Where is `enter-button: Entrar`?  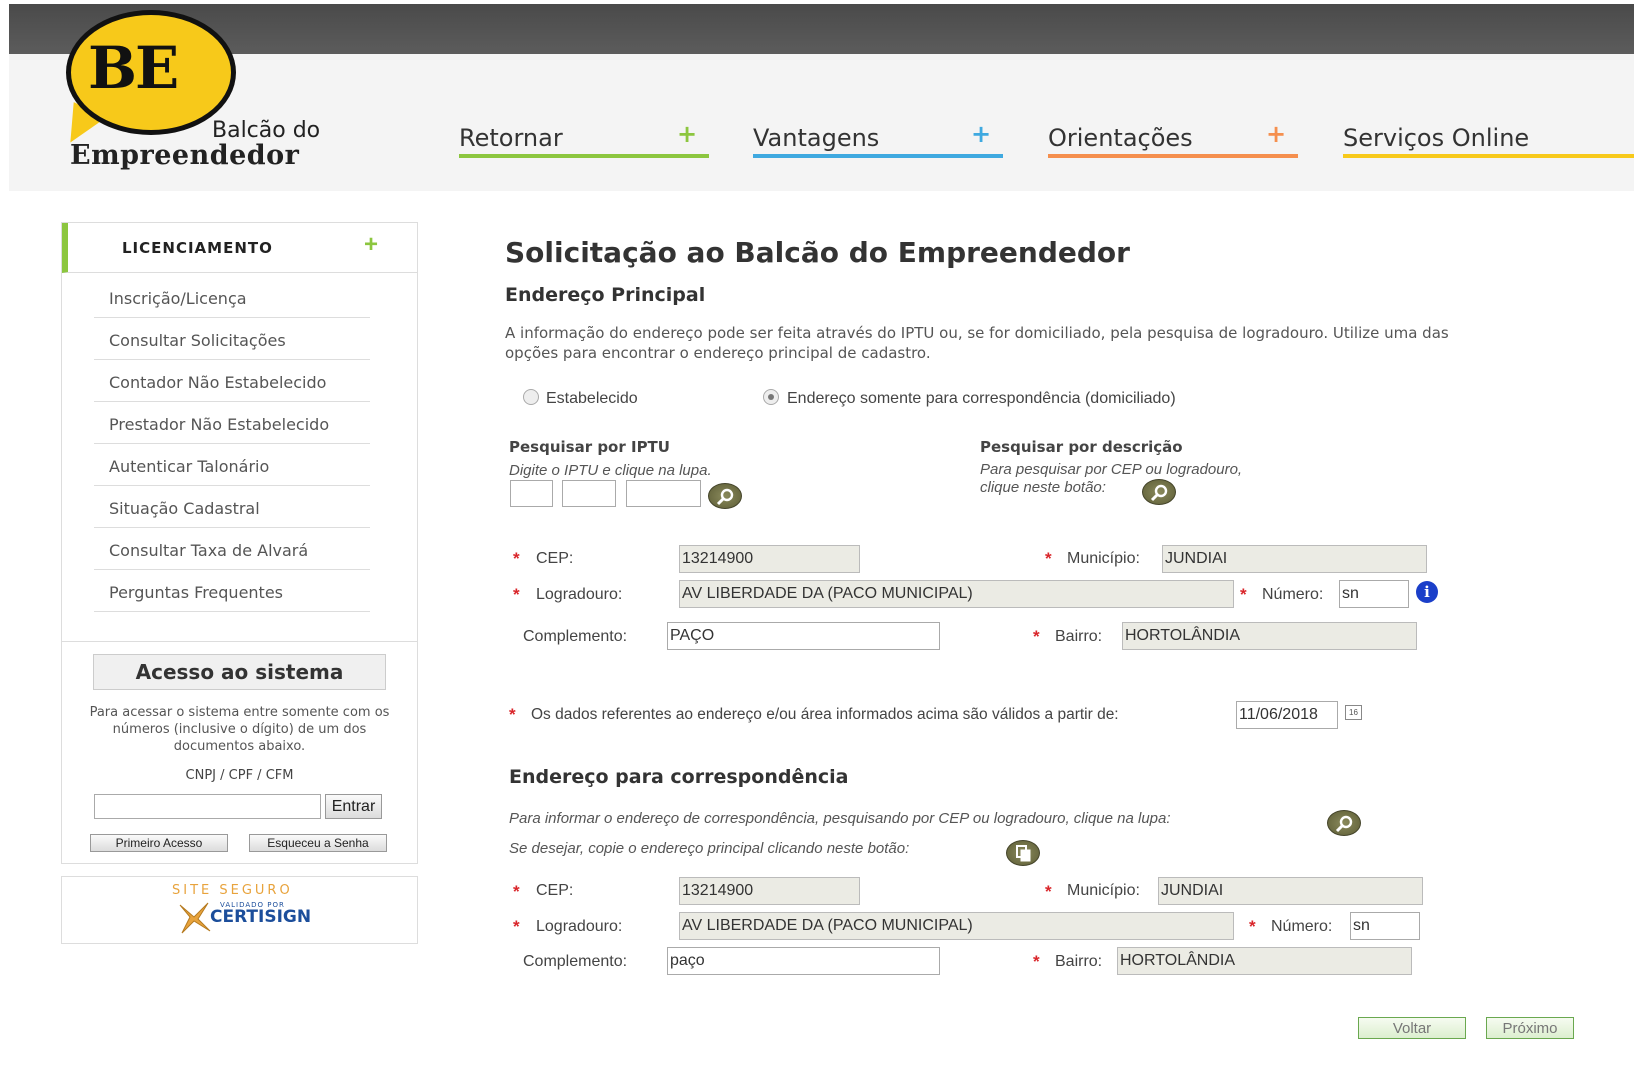 enter-button: Entrar is located at coordinates (353, 806).